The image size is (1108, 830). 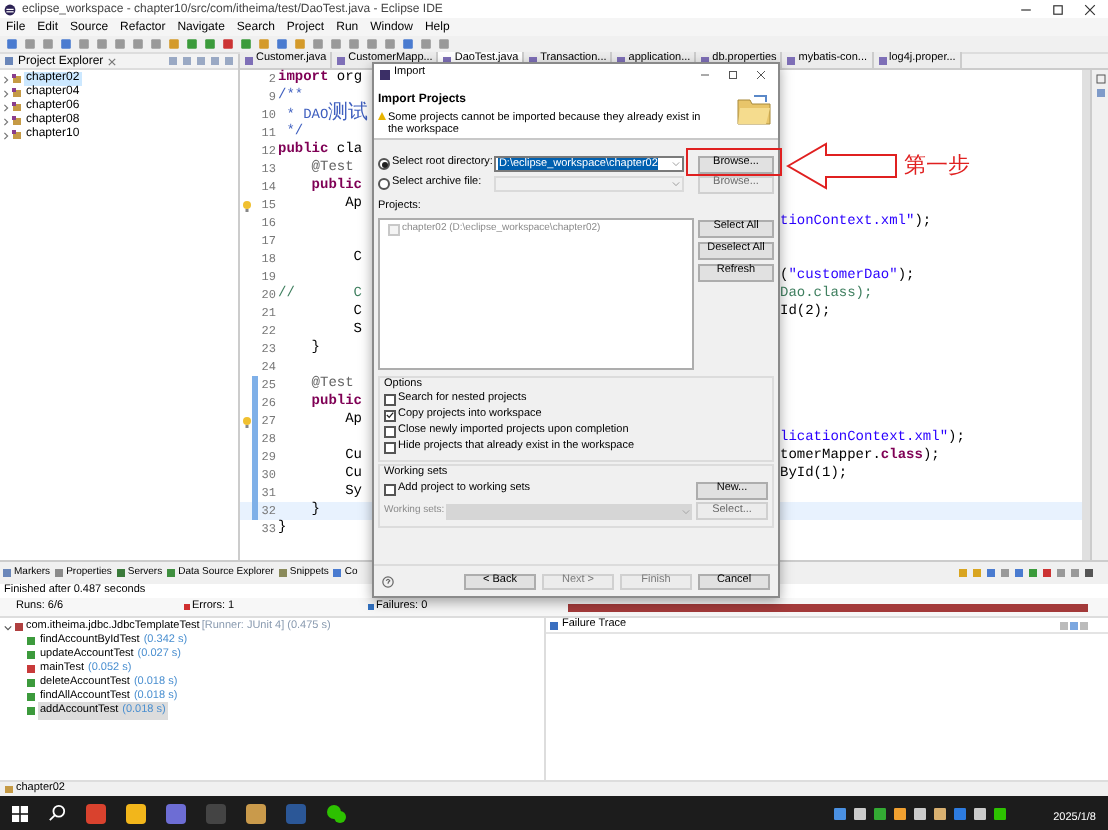 What do you see at coordinates (937, 165) in the screenshot?
I see `annotation-text: 第一步` at bounding box center [937, 165].